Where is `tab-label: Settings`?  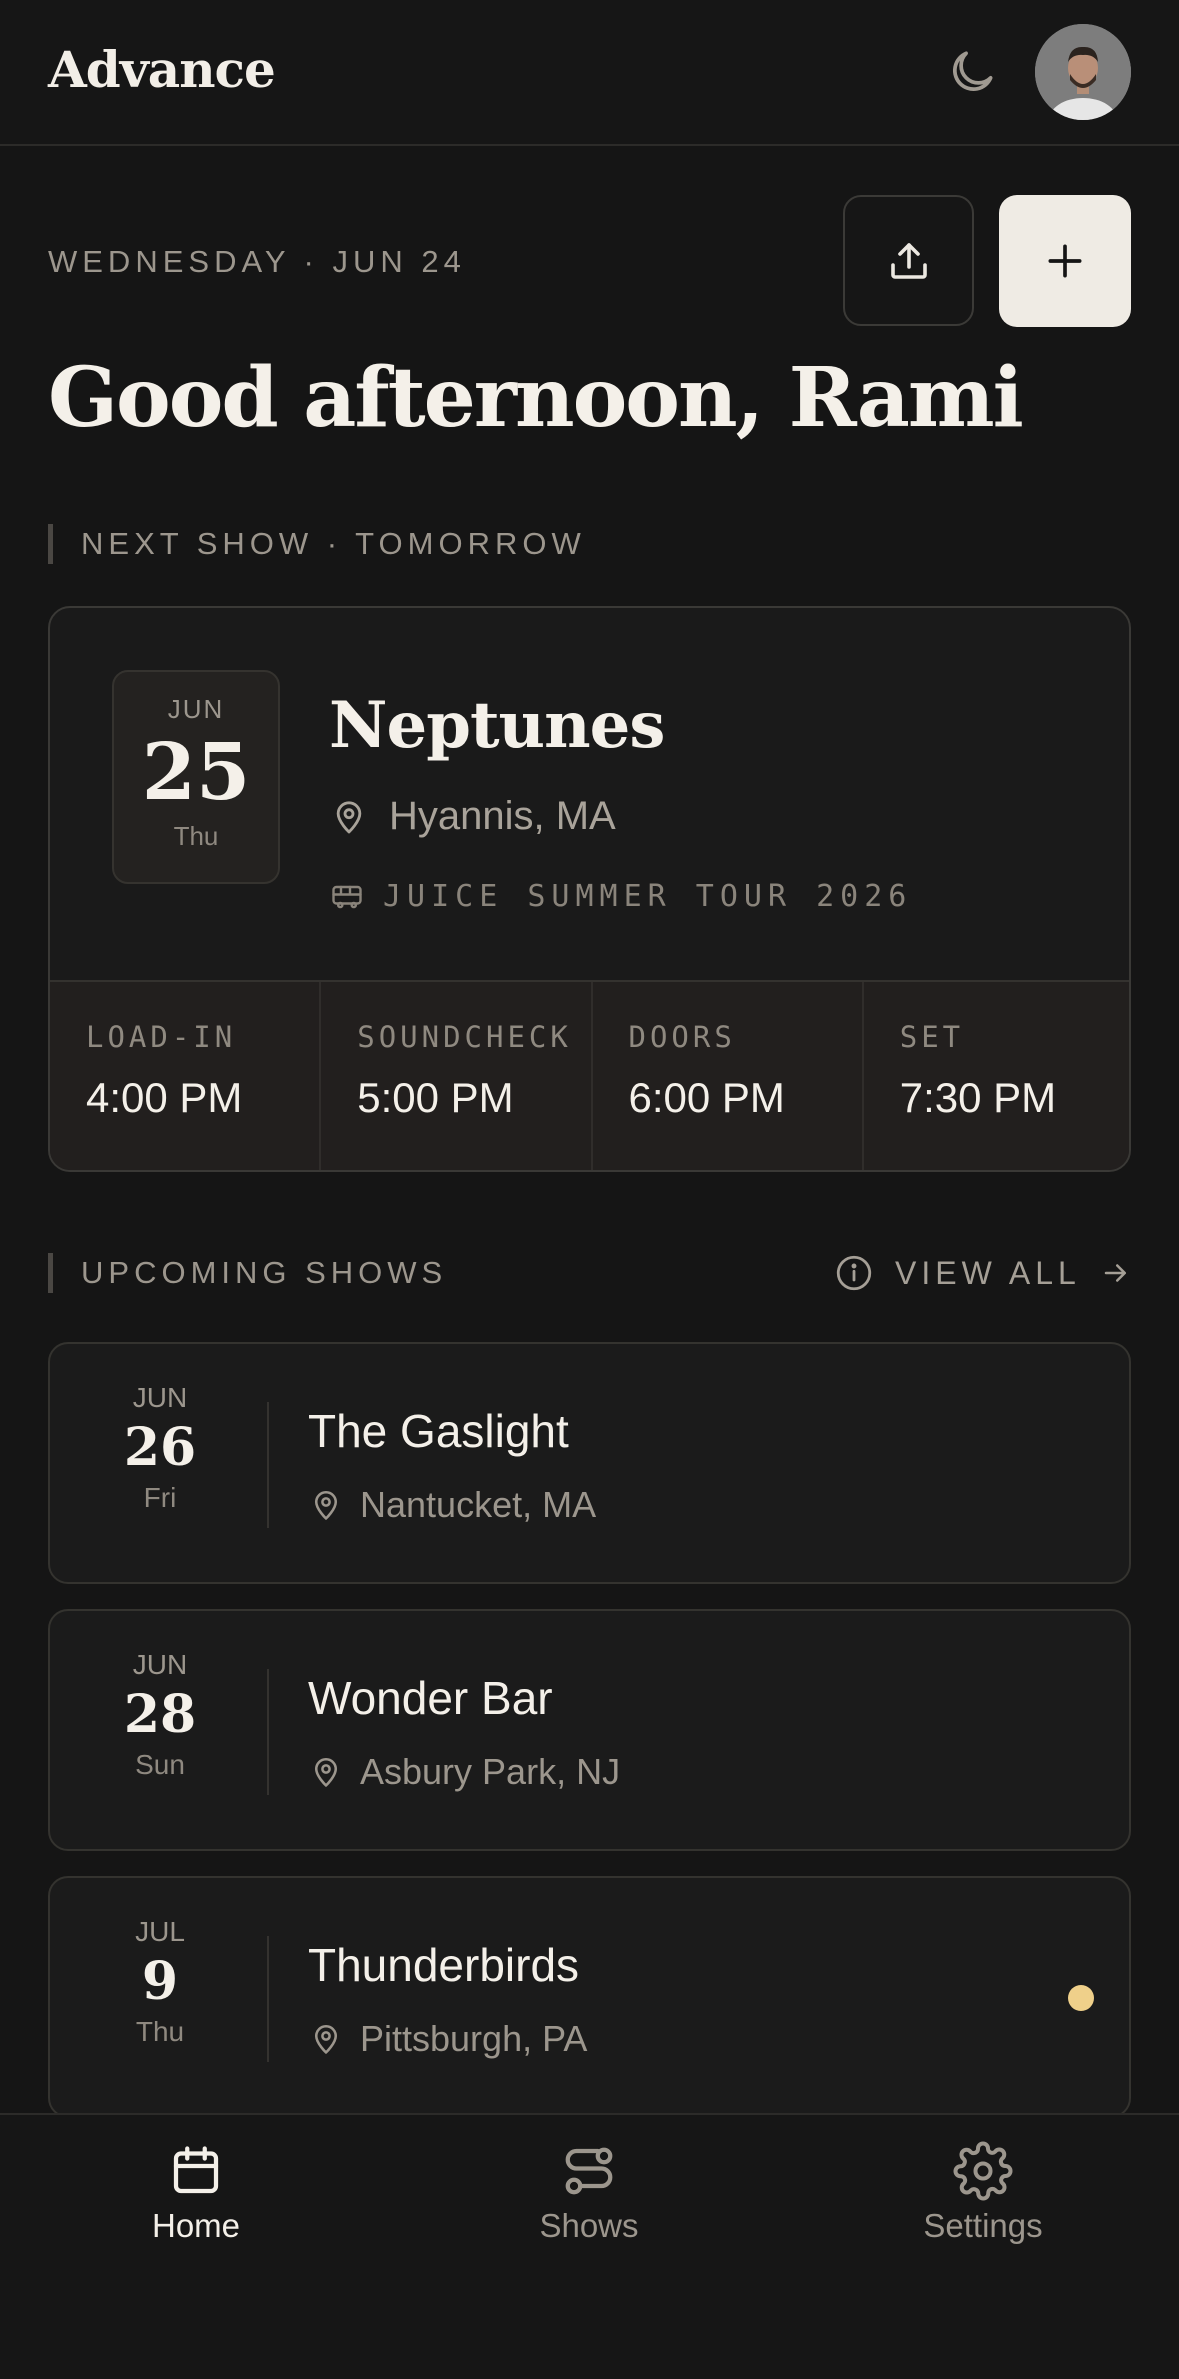
tab-label: Settings is located at coordinates (983, 2225).